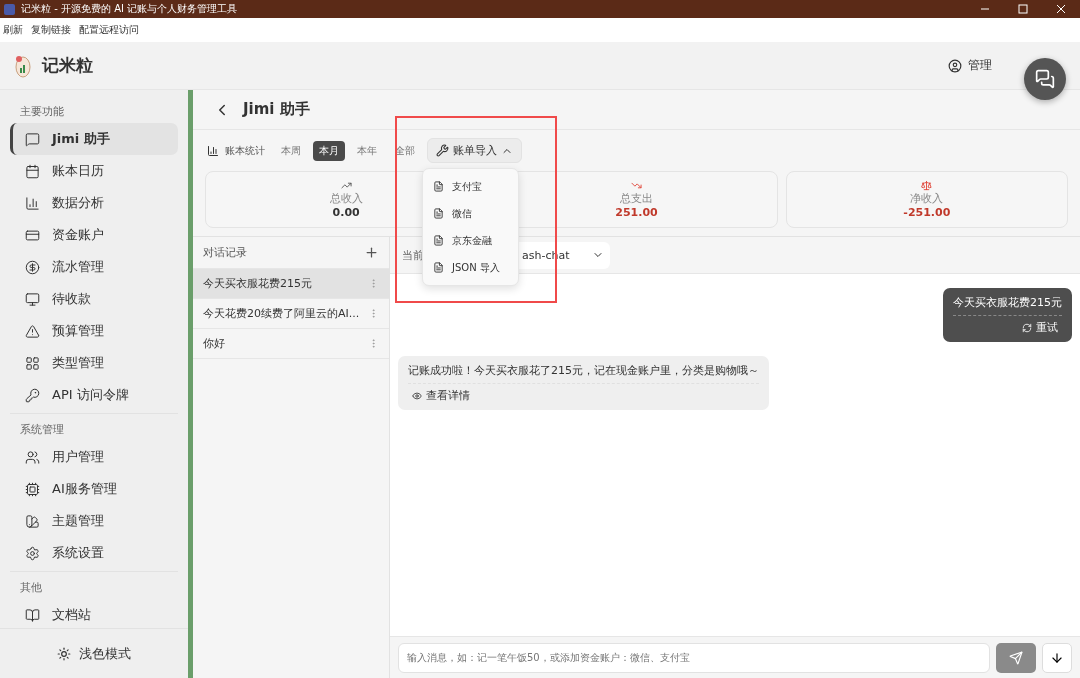  What do you see at coordinates (474, 150) in the screenshot?
I see `import-button: 账单导入` at bounding box center [474, 150].